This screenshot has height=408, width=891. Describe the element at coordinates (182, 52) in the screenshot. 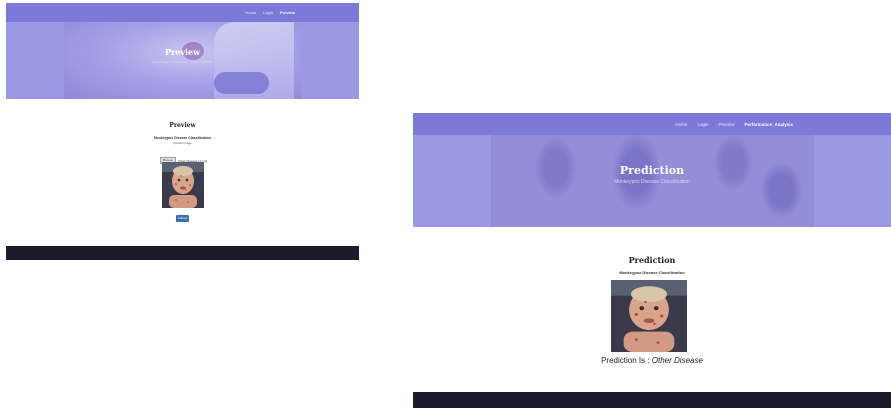

I see `banner-title: Preview` at that location.